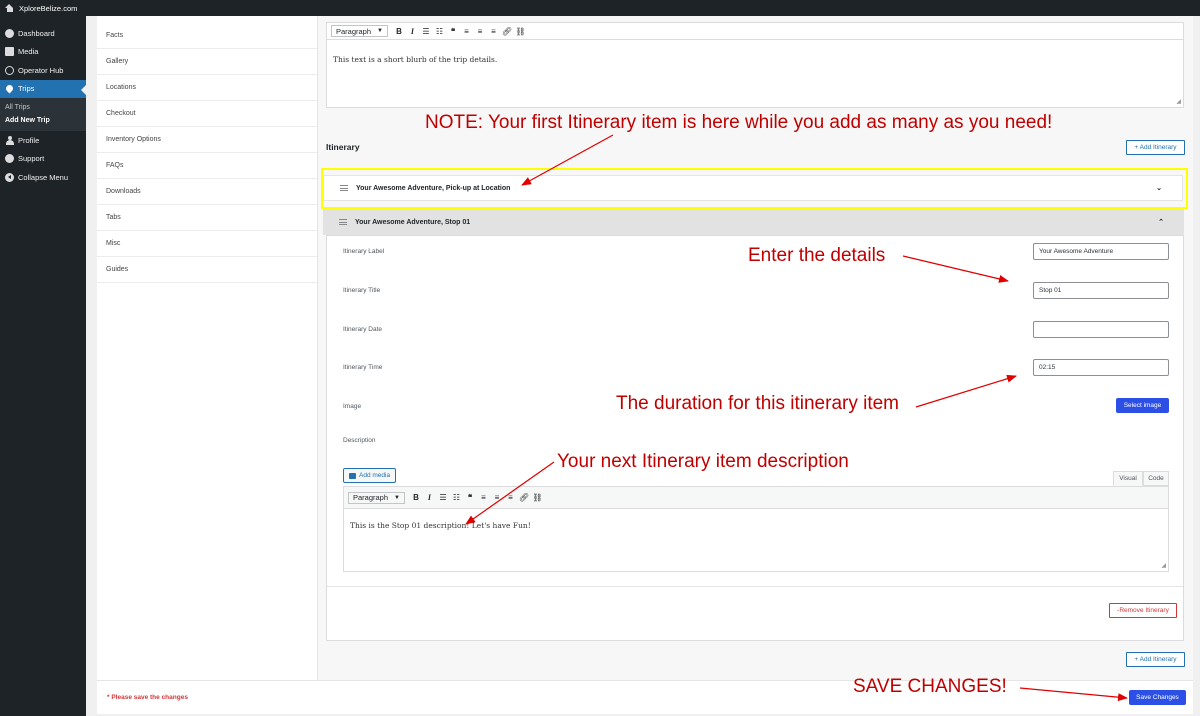 The width and height of the screenshot is (1200, 716). What do you see at coordinates (567, 160) in the screenshot?
I see `arrow-to-first-item` at bounding box center [567, 160].